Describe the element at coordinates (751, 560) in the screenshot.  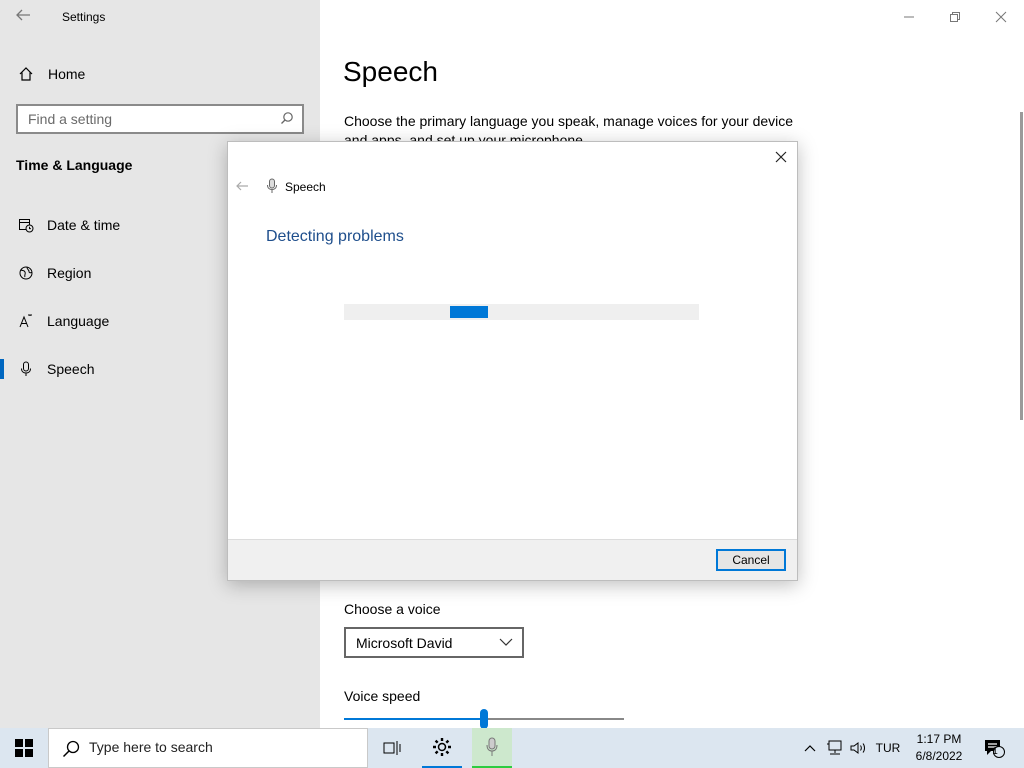
I see `cancel-button: Cancel` at that location.